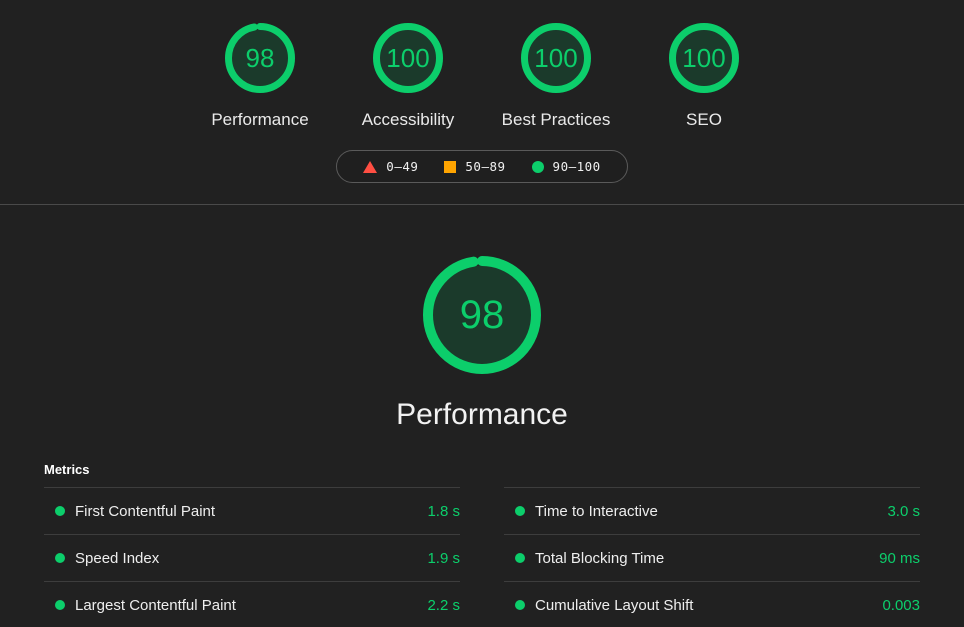 This screenshot has height=627, width=964. Describe the element at coordinates (556, 119) in the screenshot. I see `gauge-label: Best Practices` at that location.